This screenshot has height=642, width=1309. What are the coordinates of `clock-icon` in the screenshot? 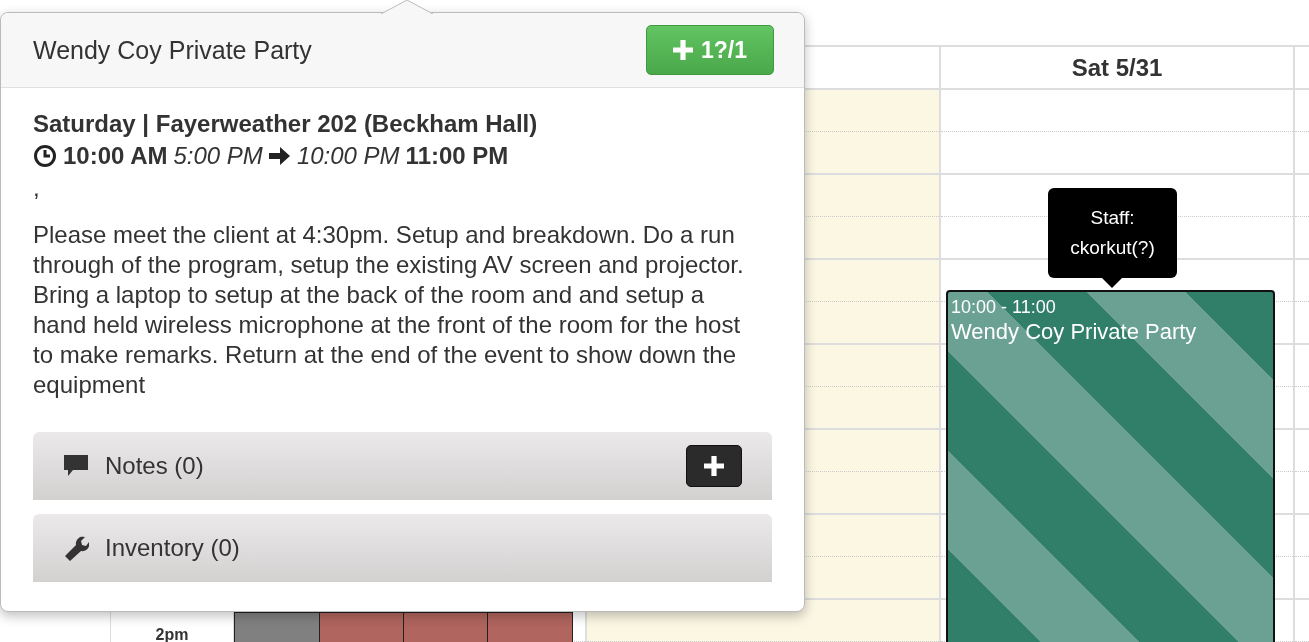 It's located at (45, 156).